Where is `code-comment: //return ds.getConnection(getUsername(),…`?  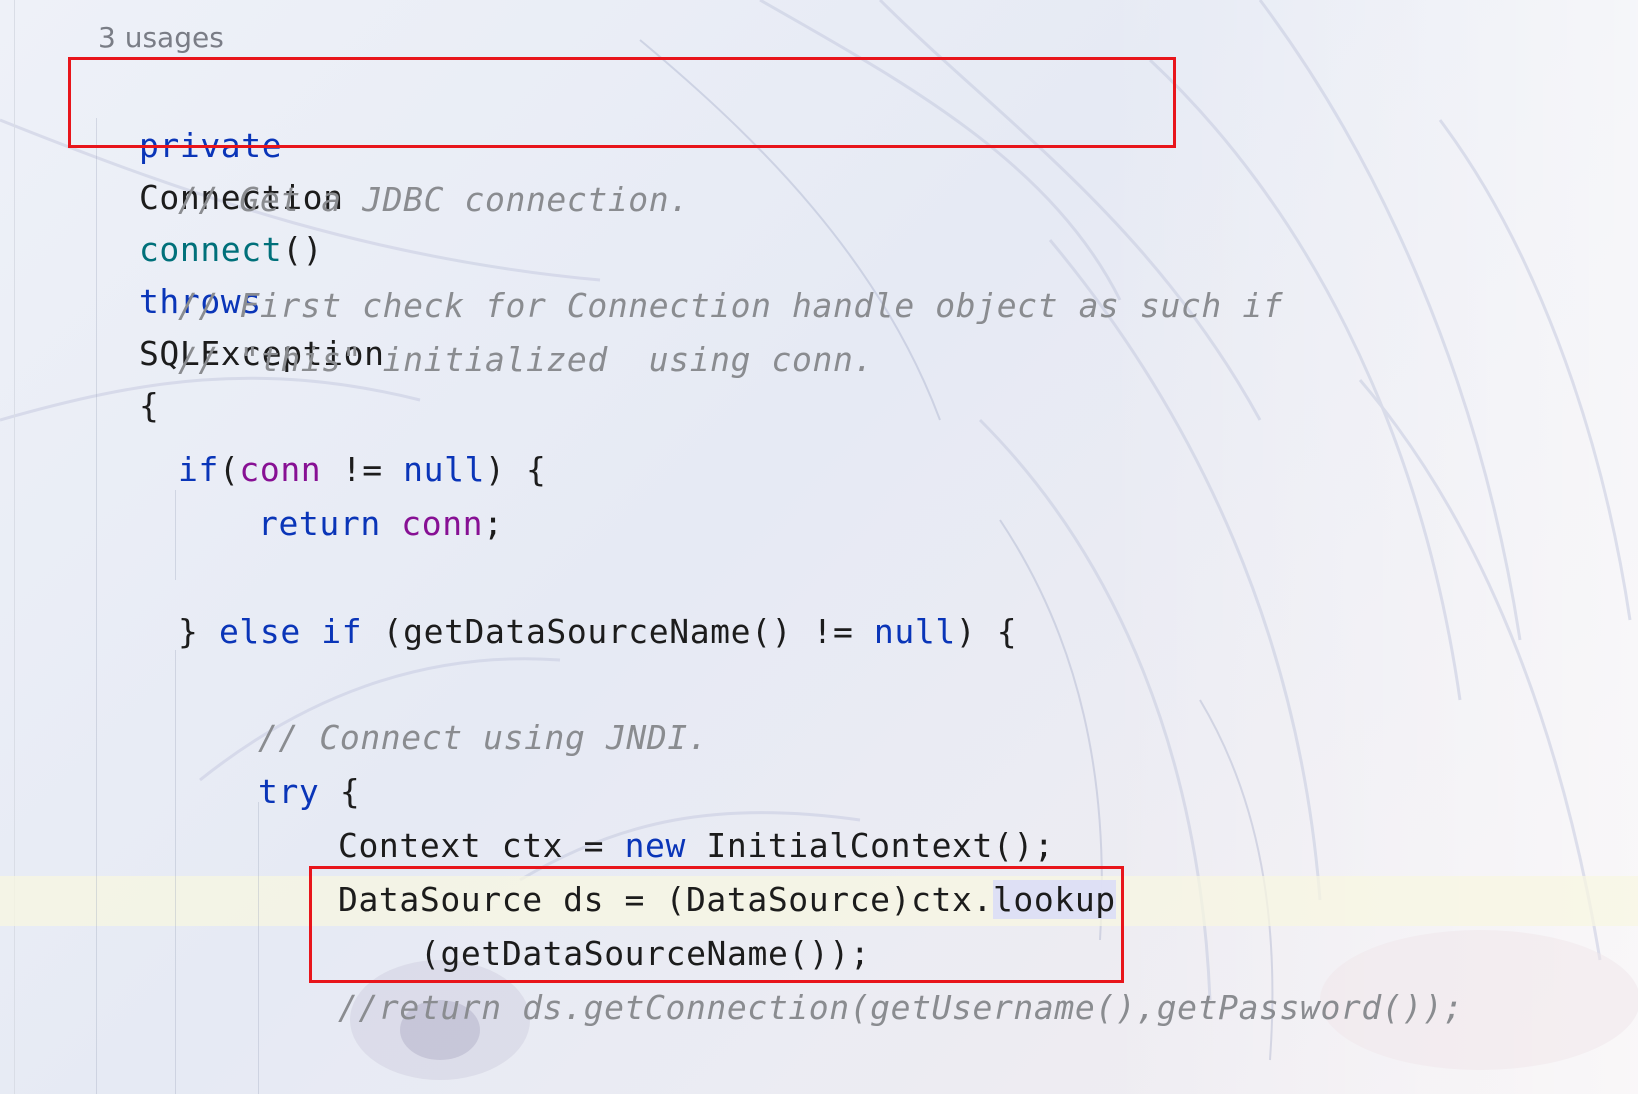
code-comment: //return ds.getConnection(getUsername(),… is located at coordinates (901, 1008).